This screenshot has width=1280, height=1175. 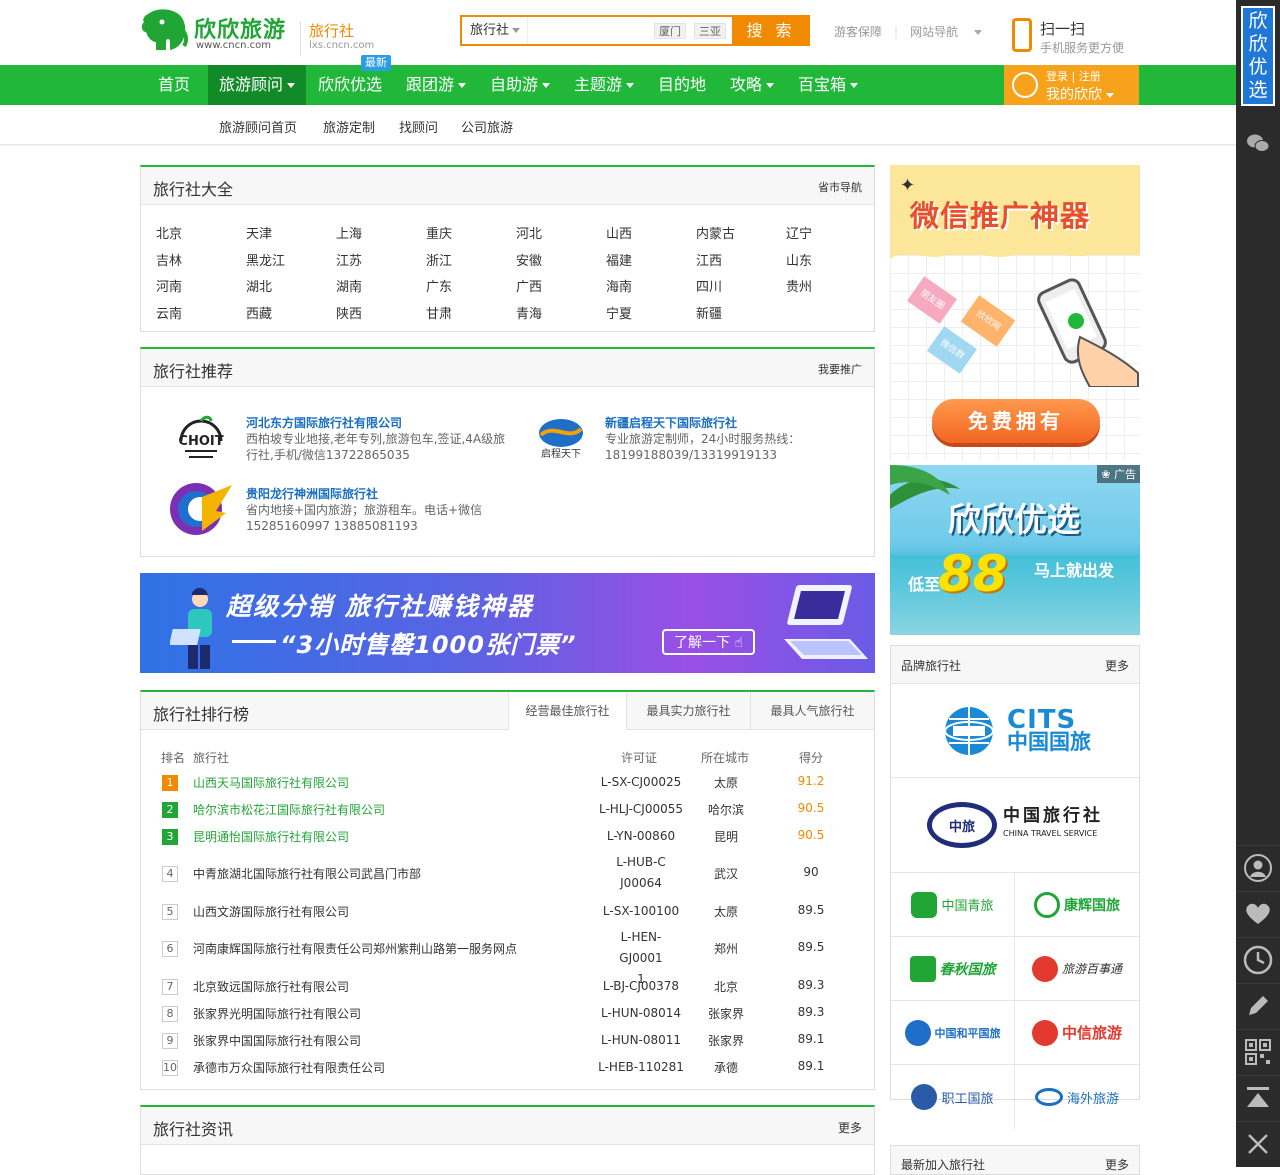 I want to click on brand-cts: 中旅 中国旅行社 CHINA TRAVEL SERVICE, so click(x=1015, y=825).